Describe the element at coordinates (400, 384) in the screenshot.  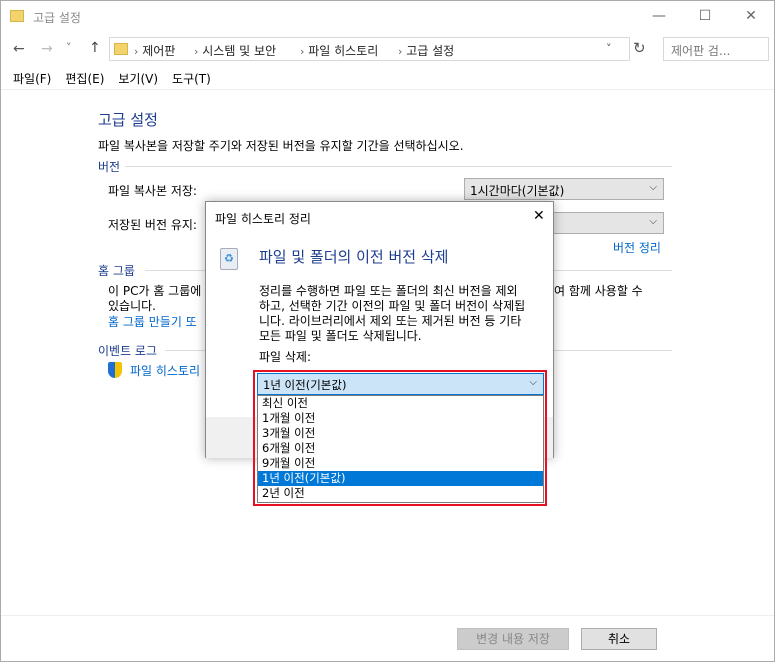
I see `delete-files-select: 1년 이전(기본값) ⌵` at that location.